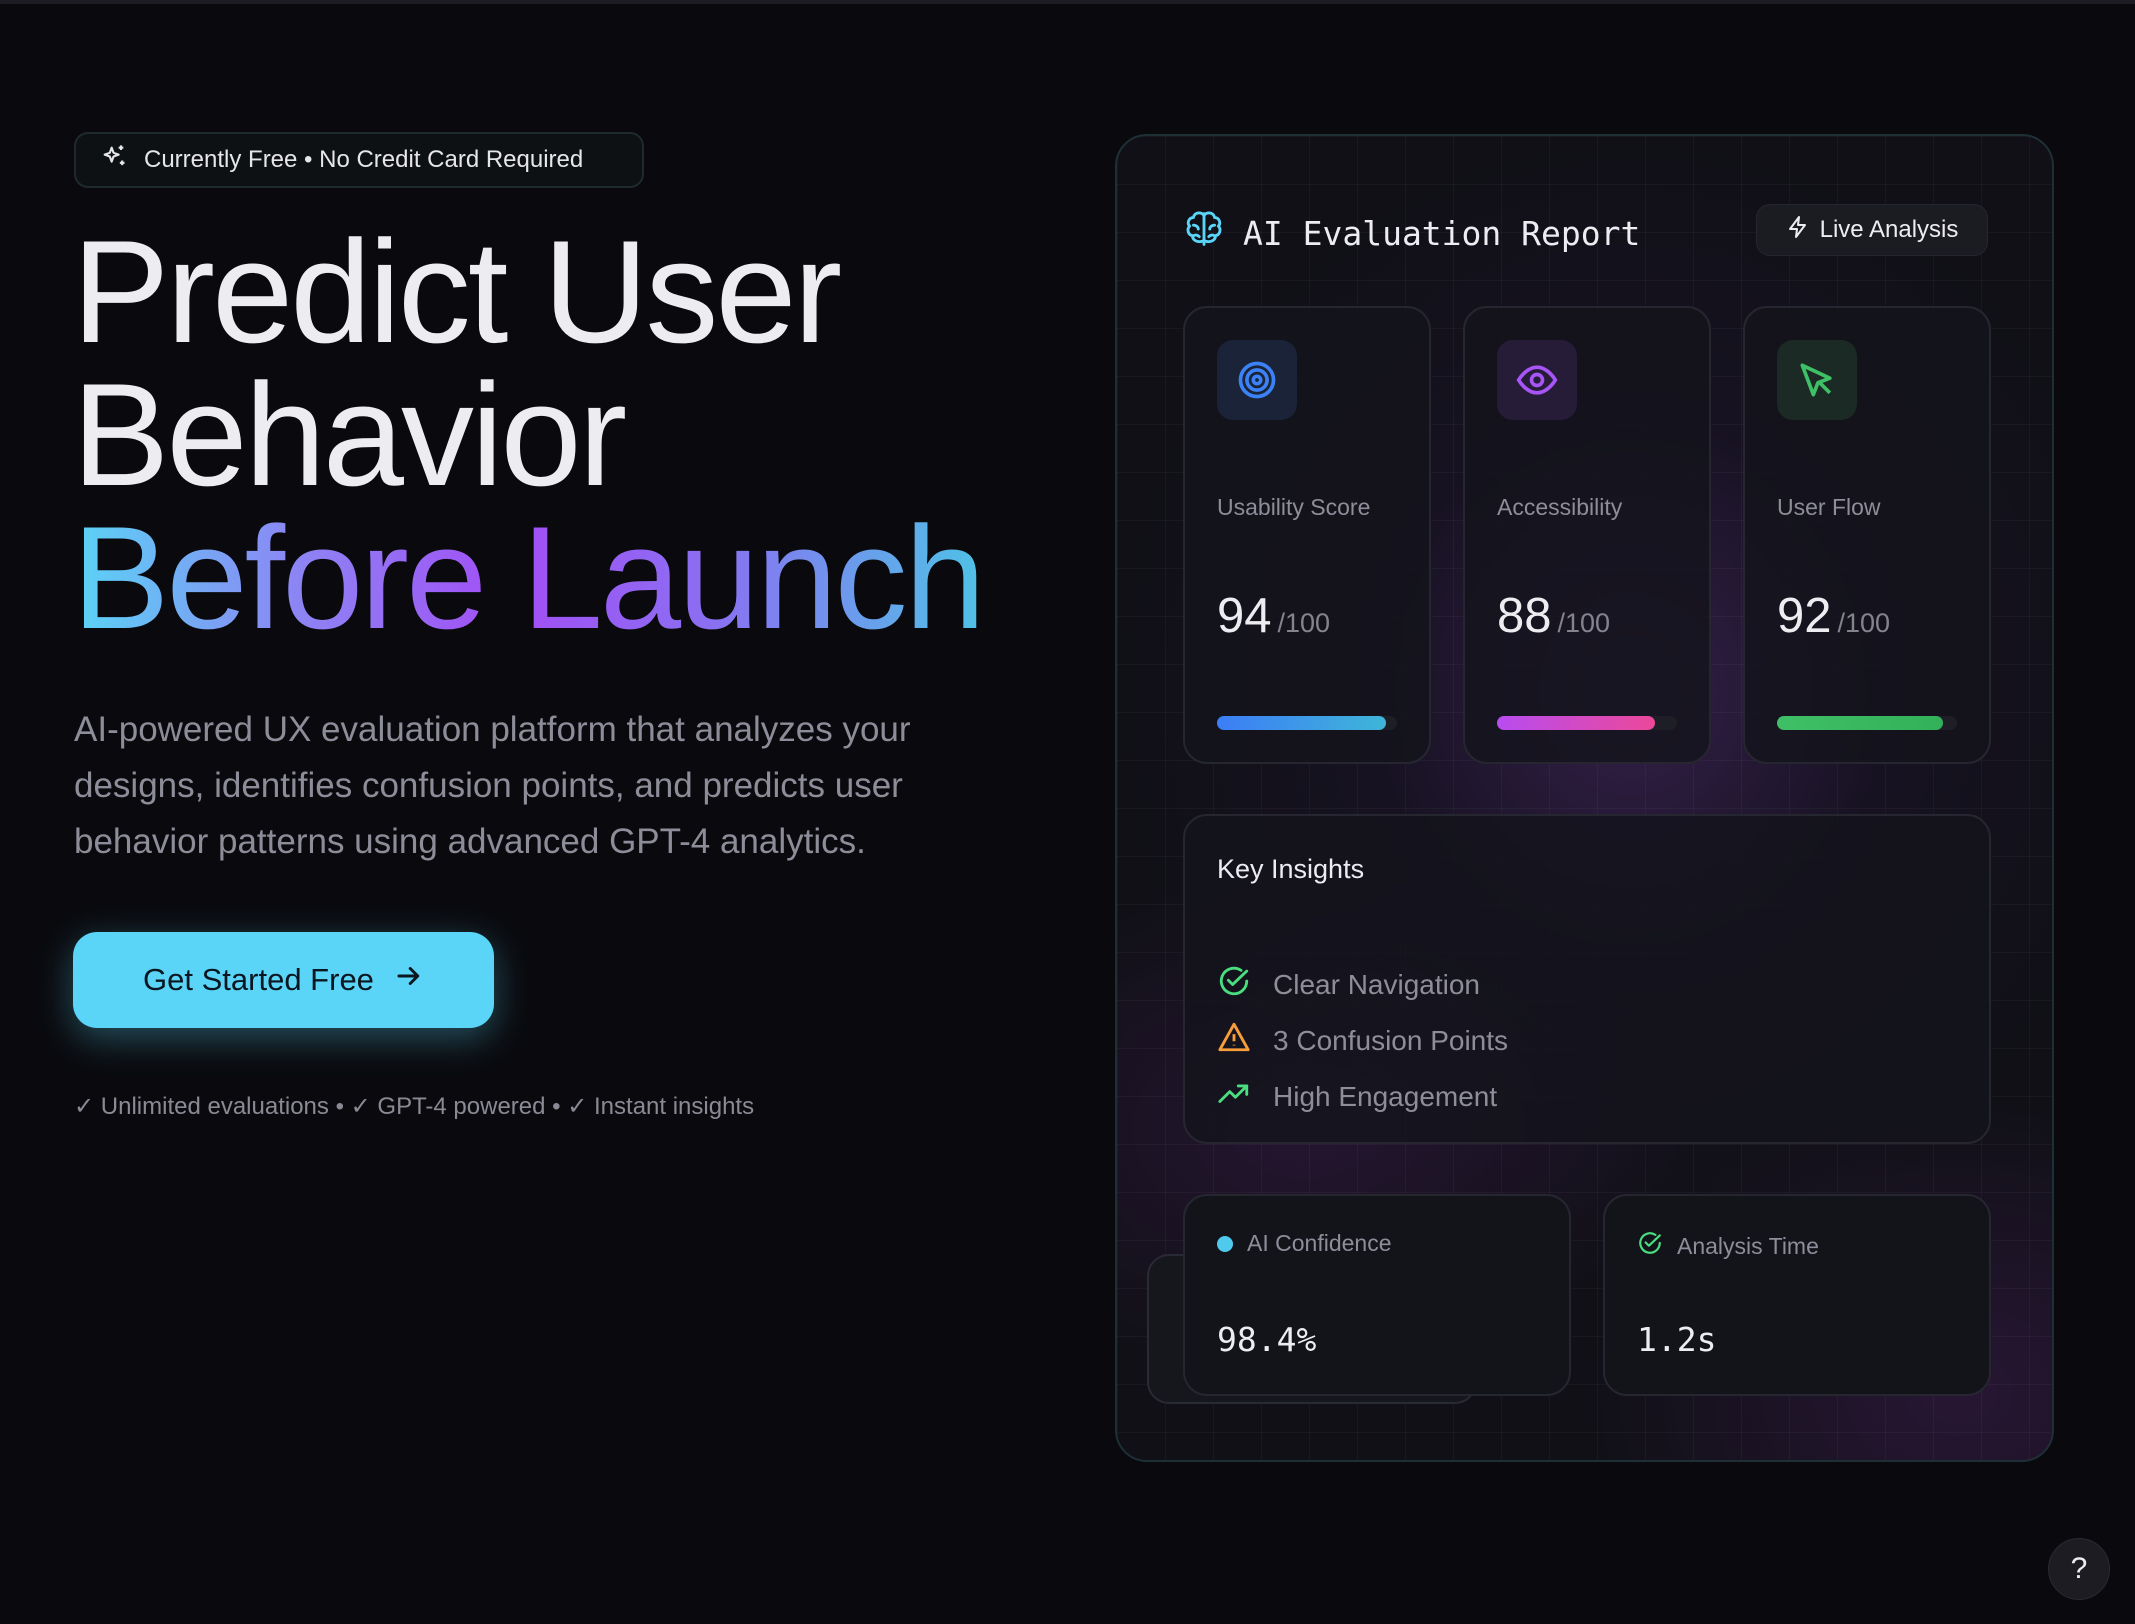 The width and height of the screenshot is (2135, 1624). Describe the element at coordinates (1234, 1096) in the screenshot. I see `trending-up-icon` at that location.